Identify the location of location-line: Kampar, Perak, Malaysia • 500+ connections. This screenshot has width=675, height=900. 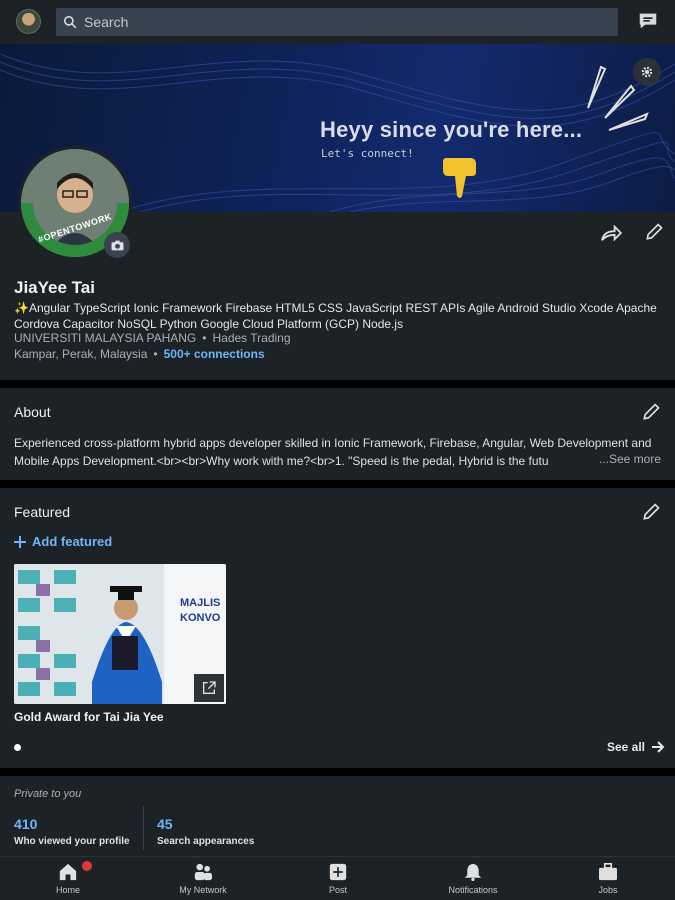
(139, 354).